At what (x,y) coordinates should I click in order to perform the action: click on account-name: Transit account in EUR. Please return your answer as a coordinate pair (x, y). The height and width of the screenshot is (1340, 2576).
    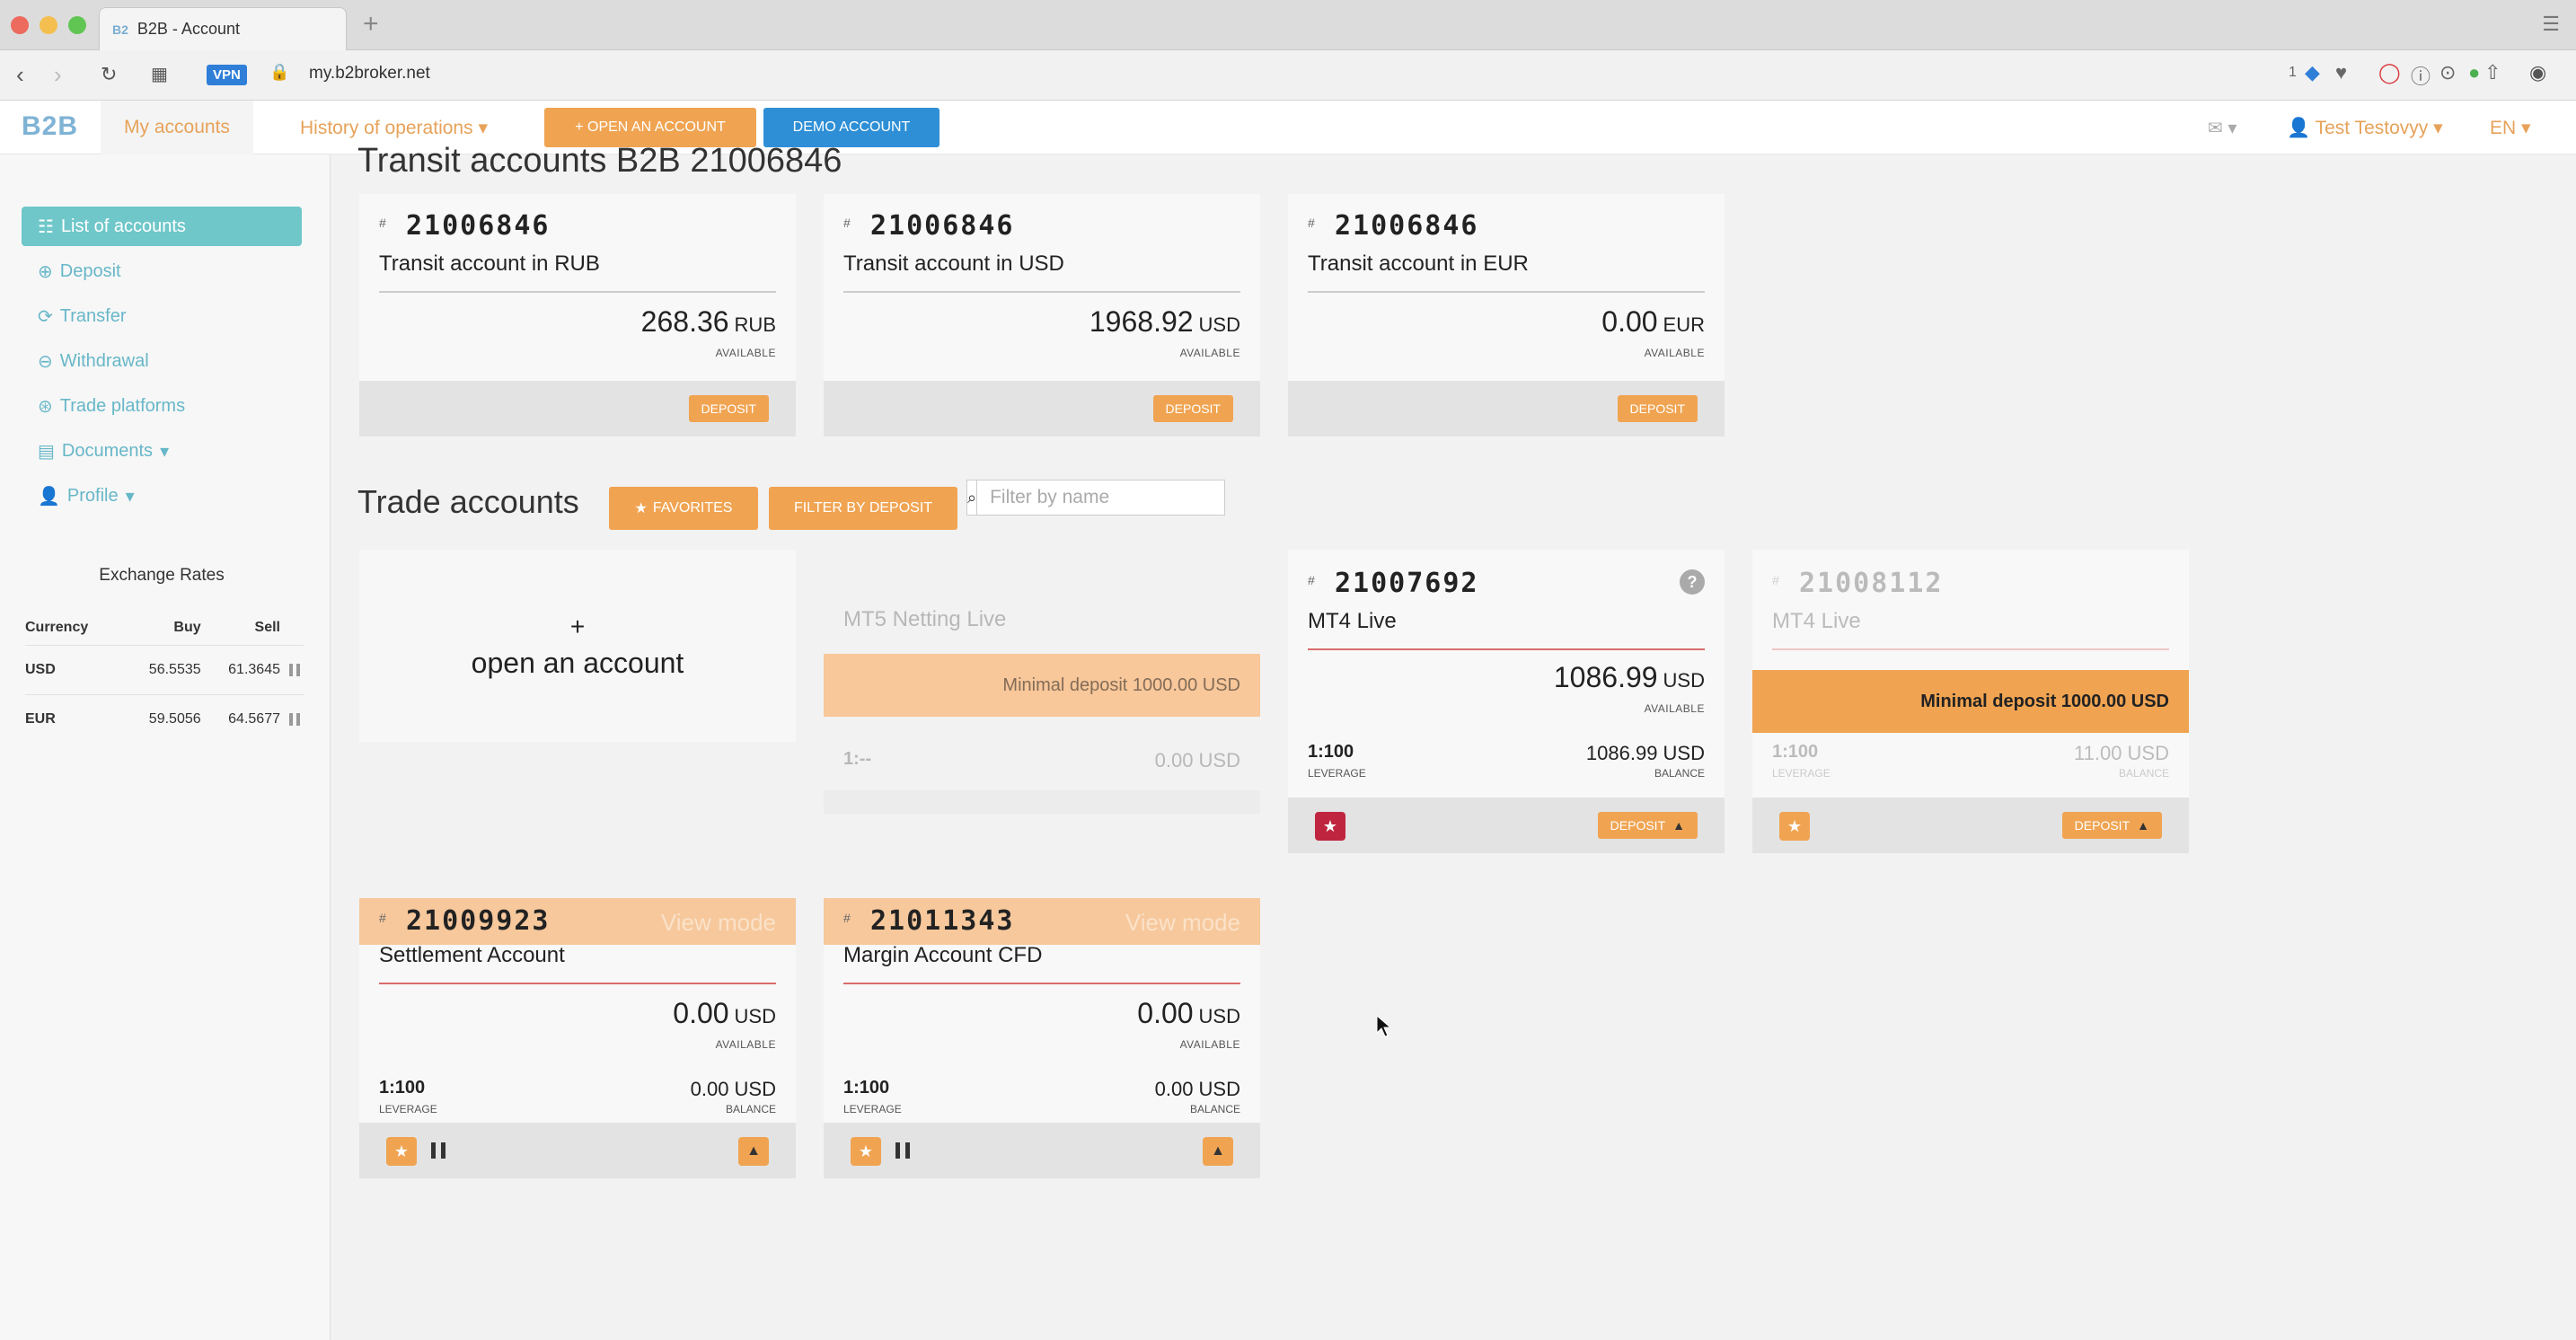
    Looking at the image, I should click on (1418, 264).